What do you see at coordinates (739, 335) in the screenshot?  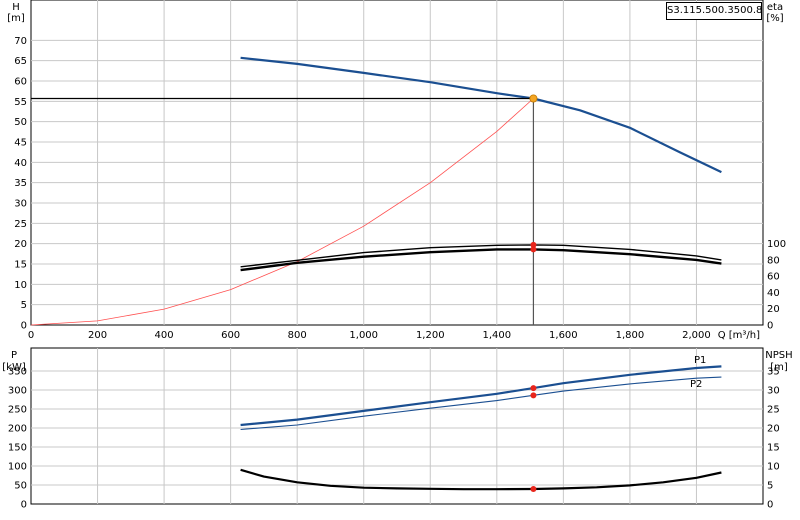 I see `x-axis-label: Q [m³/h]` at bounding box center [739, 335].